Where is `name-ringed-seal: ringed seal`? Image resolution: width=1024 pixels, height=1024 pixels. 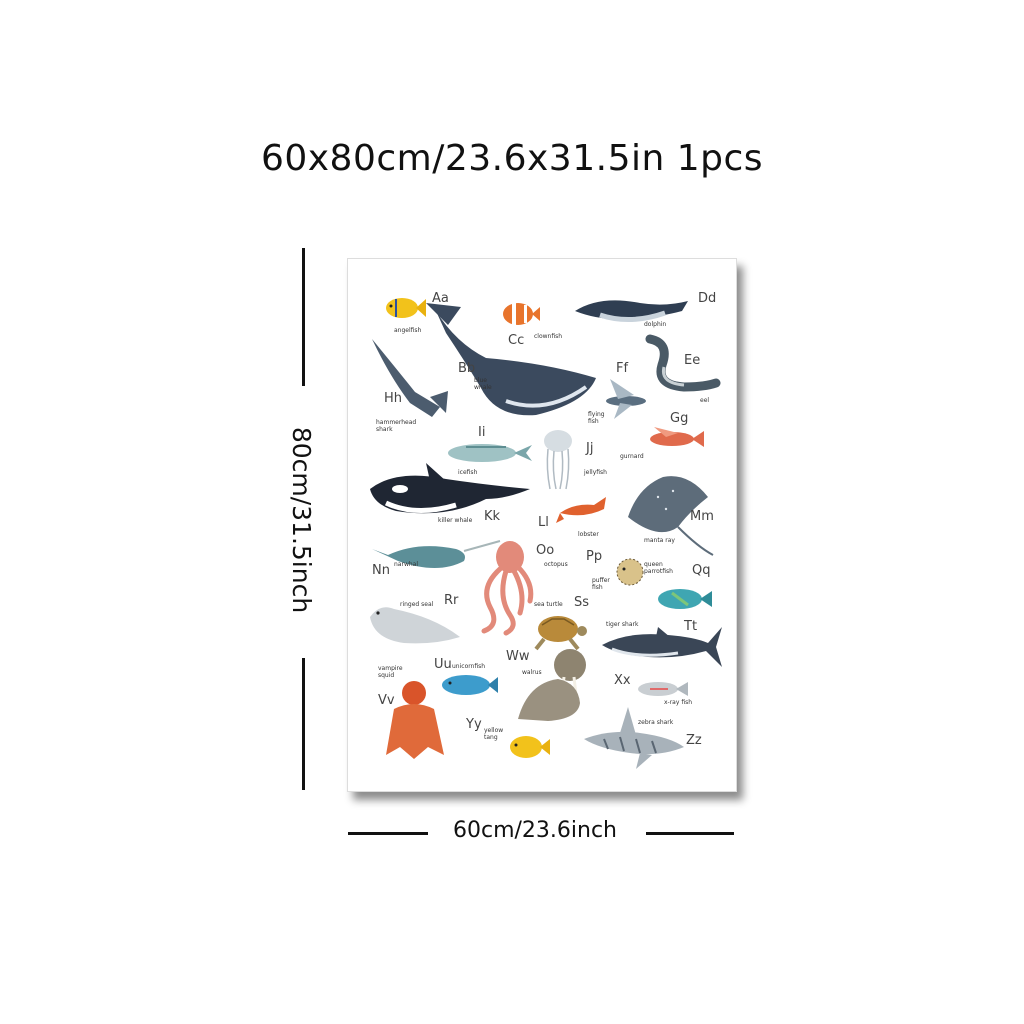 name-ringed-seal: ringed seal is located at coordinates (417, 604).